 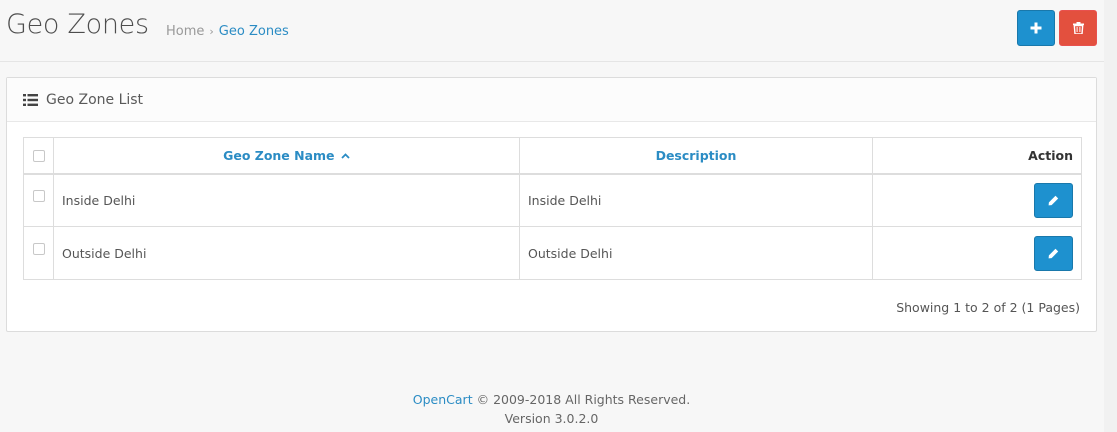 What do you see at coordinates (551, 418) in the screenshot?
I see `version-text: Version 3.0.2.0` at bounding box center [551, 418].